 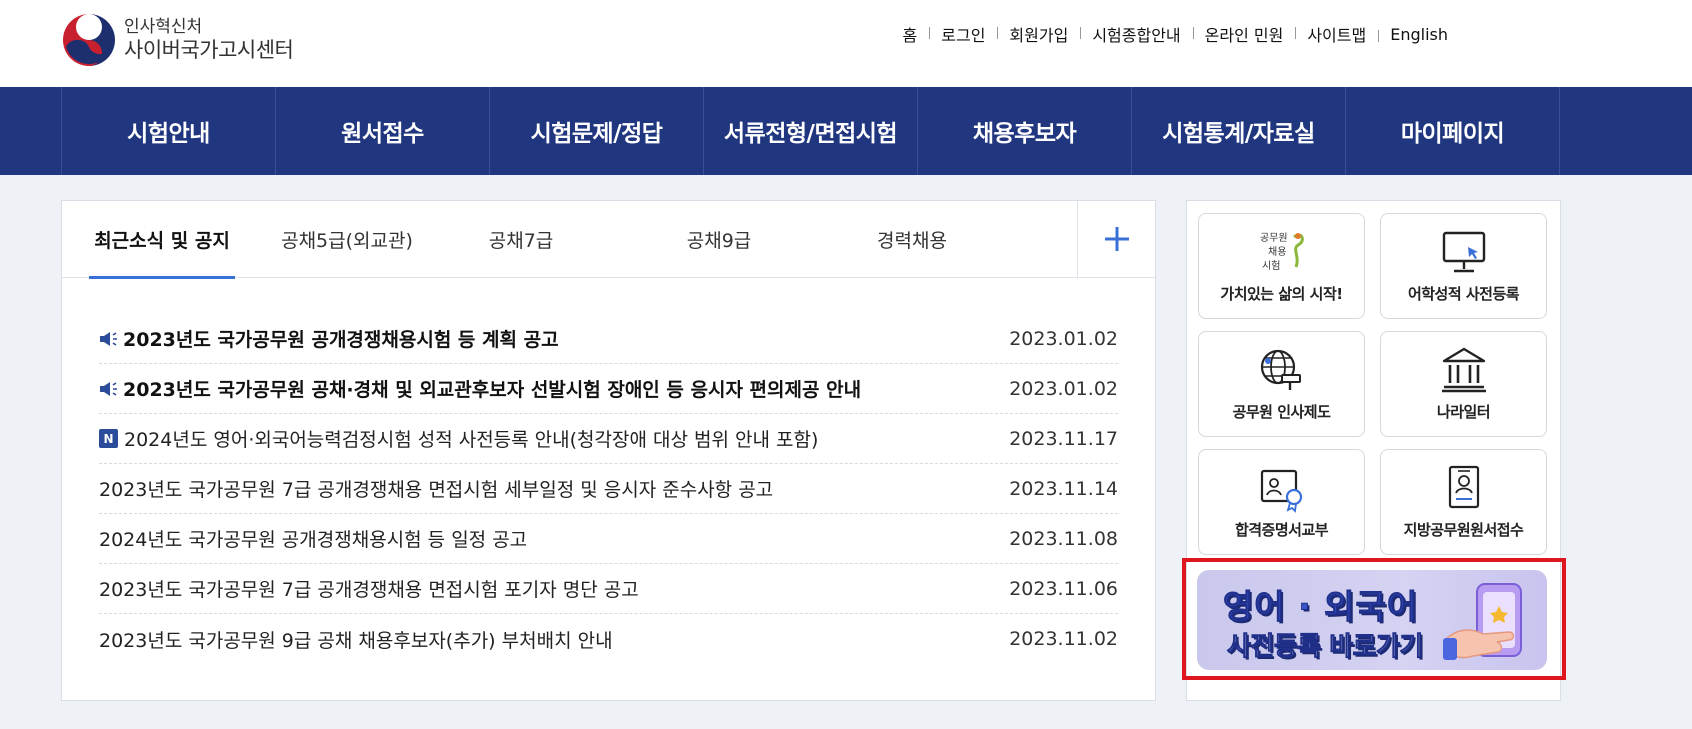 I want to click on document-person-icon, so click(x=1463, y=487).